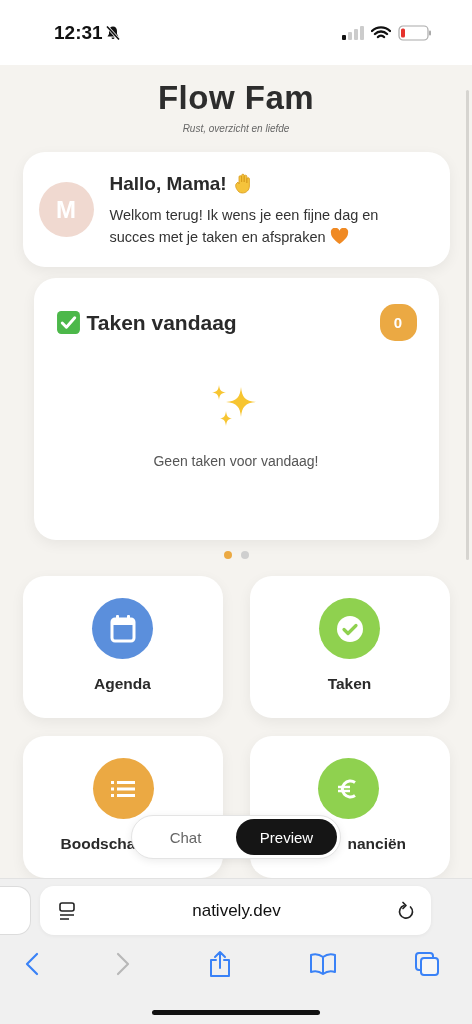 Image resolution: width=472 pixels, height=1024 pixels. I want to click on url-text: natively.dev, so click(236, 910).